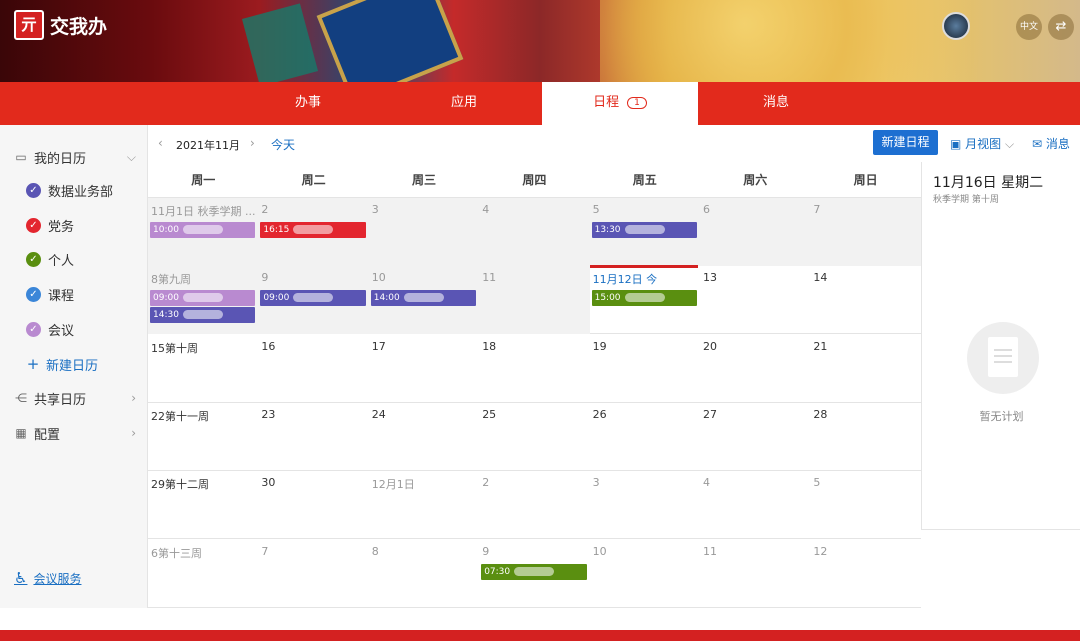  Describe the element at coordinates (865, 300) in the screenshot. I see `day-cell: 14` at that location.